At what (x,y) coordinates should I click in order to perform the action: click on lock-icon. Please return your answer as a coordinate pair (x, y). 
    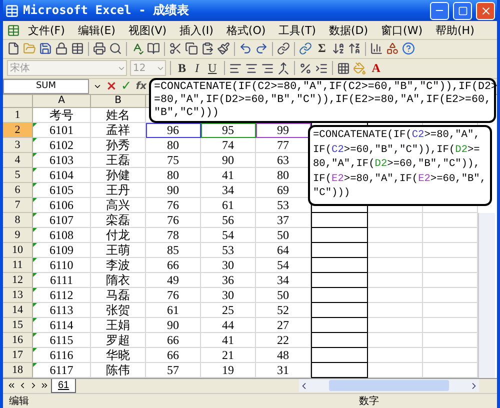
    Looking at the image, I should click on (61, 49).